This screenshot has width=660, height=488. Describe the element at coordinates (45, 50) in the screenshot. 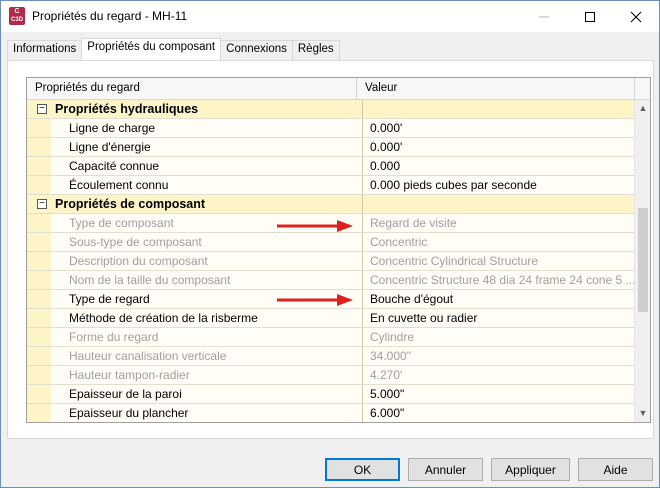

I see `tab-informations: Informations` at that location.